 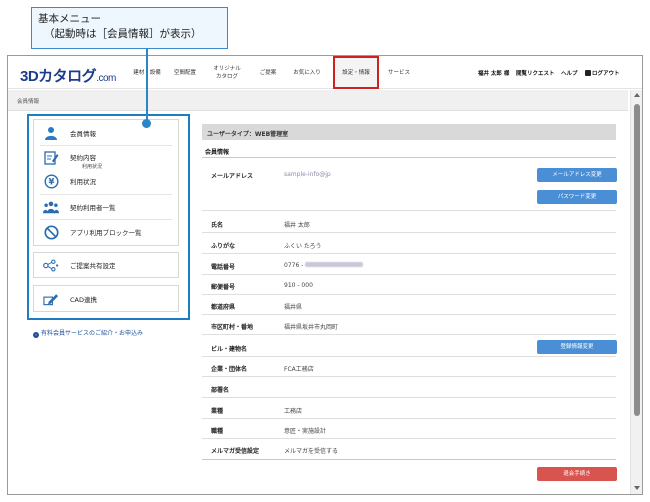 I want to click on value-phone: 0776 -, so click(x=324, y=265).